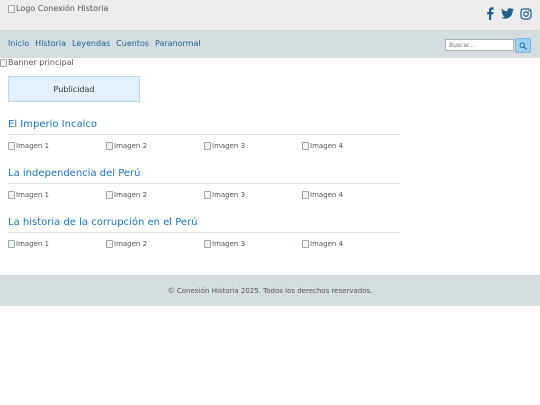 The height and width of the screenshot is (405, 540). What do you see at coordinates (490, 13) in the screenshot?
I see `facebook-icon` at bounding box center [490, 13].